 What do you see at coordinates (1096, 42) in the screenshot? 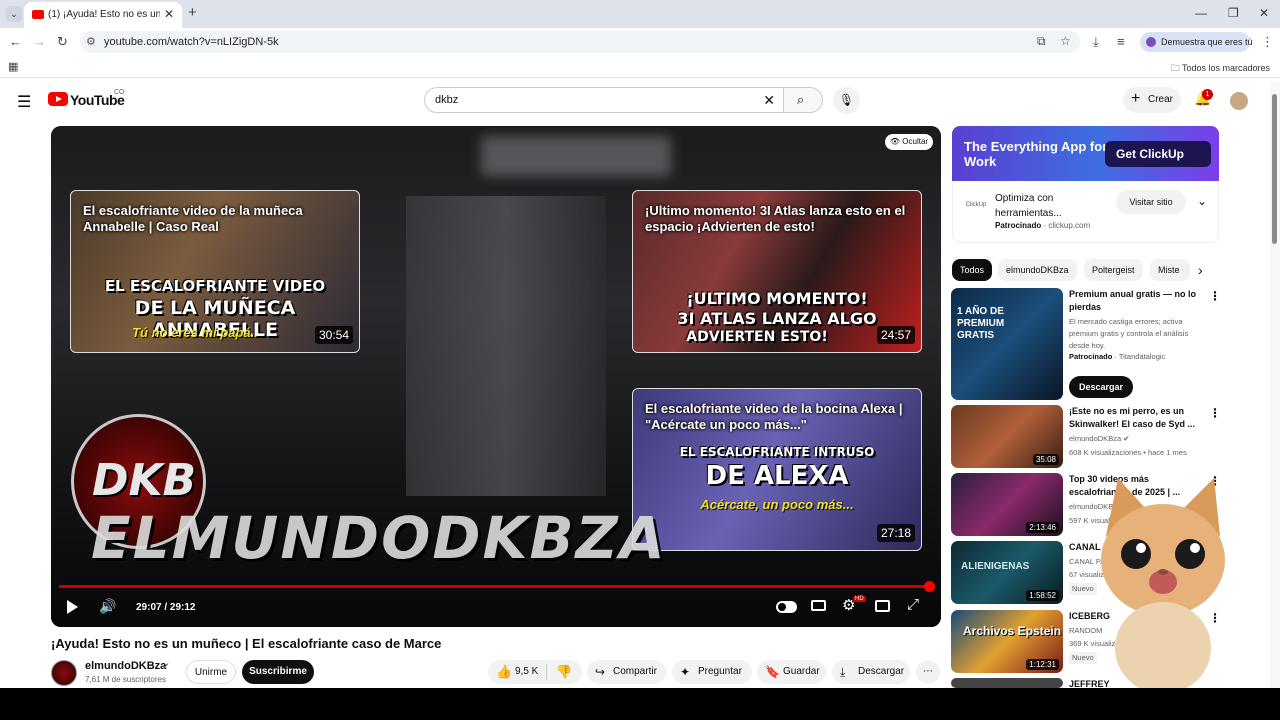
I see `downloads-icon: ⤓` at bounding box center [1096, 42].